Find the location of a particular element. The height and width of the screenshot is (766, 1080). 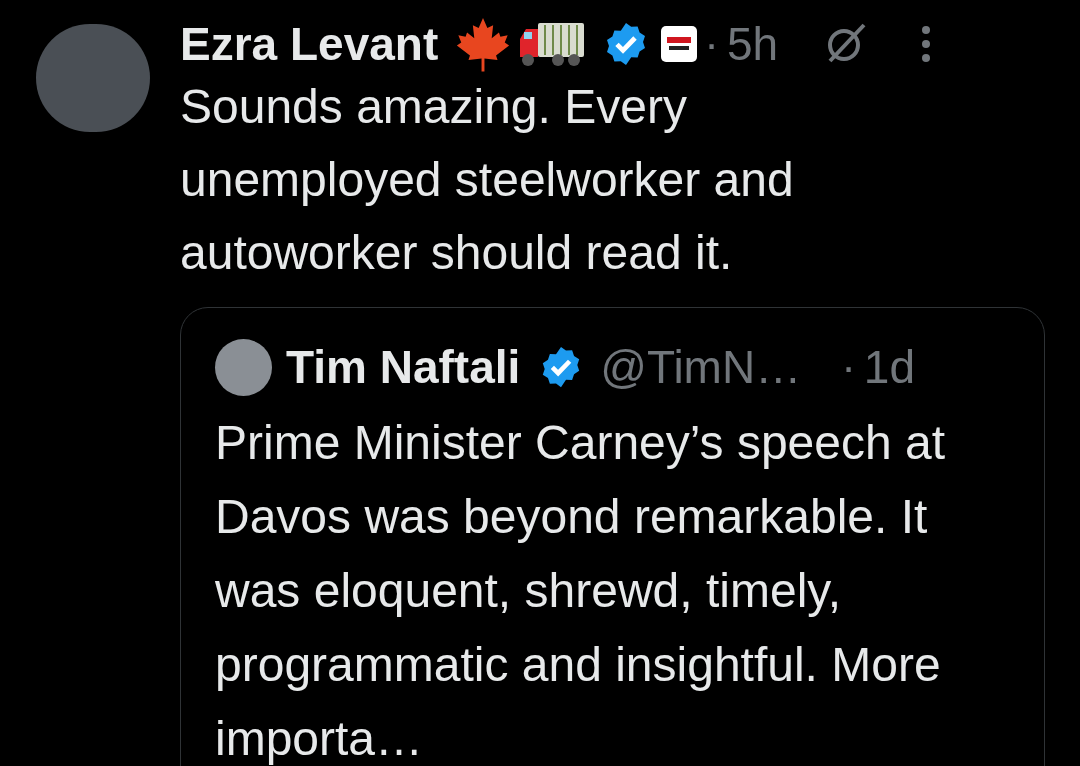

author-name: Ezra Levant is located at coordinates (309, 44).